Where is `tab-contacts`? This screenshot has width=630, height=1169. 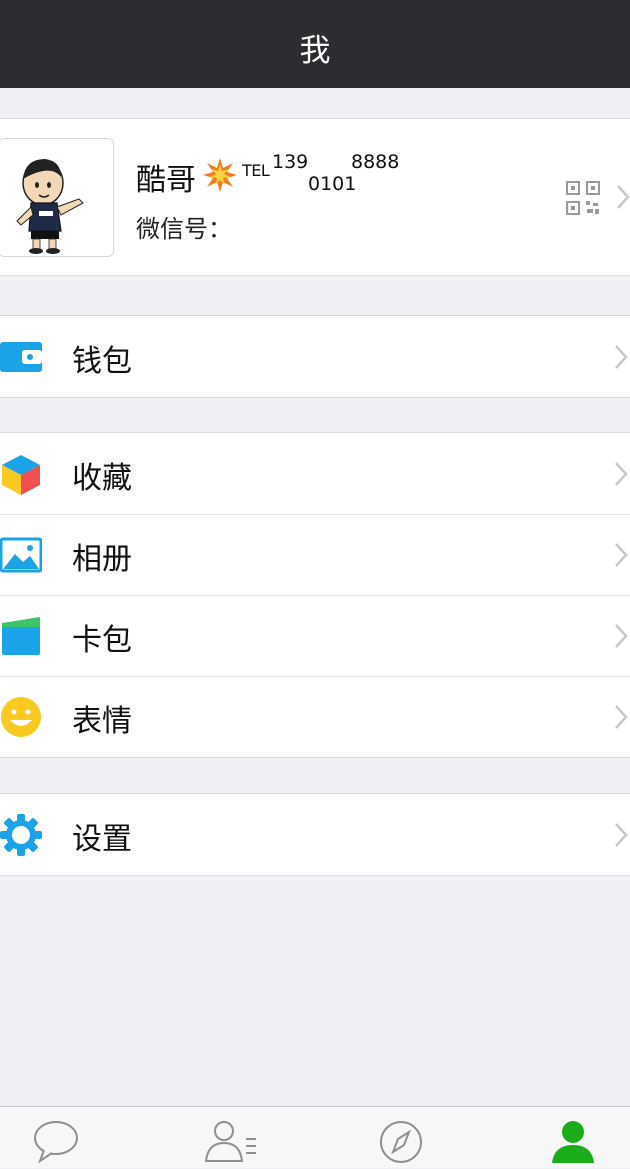
tab-contacts is located at coordinates (230, 1142).